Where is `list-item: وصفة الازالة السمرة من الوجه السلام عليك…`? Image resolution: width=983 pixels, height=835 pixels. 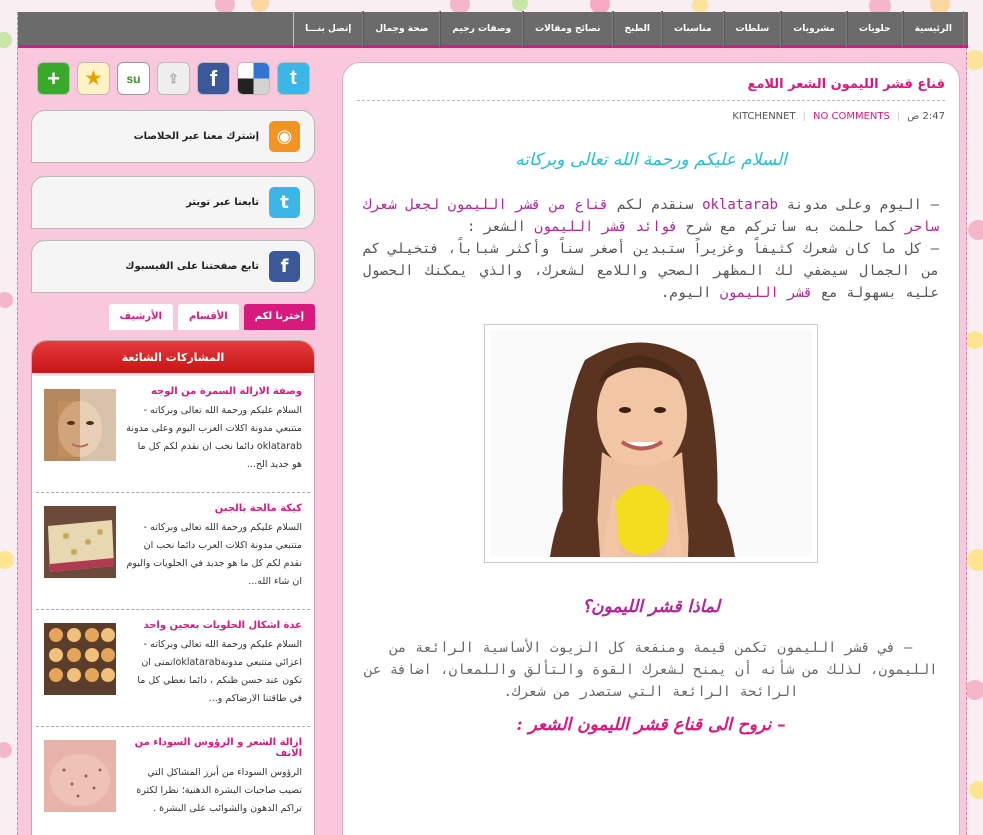 list-item: وصفة الازالة السمرة من الوجه السلام عليك… is located at coordinates (173, 434).